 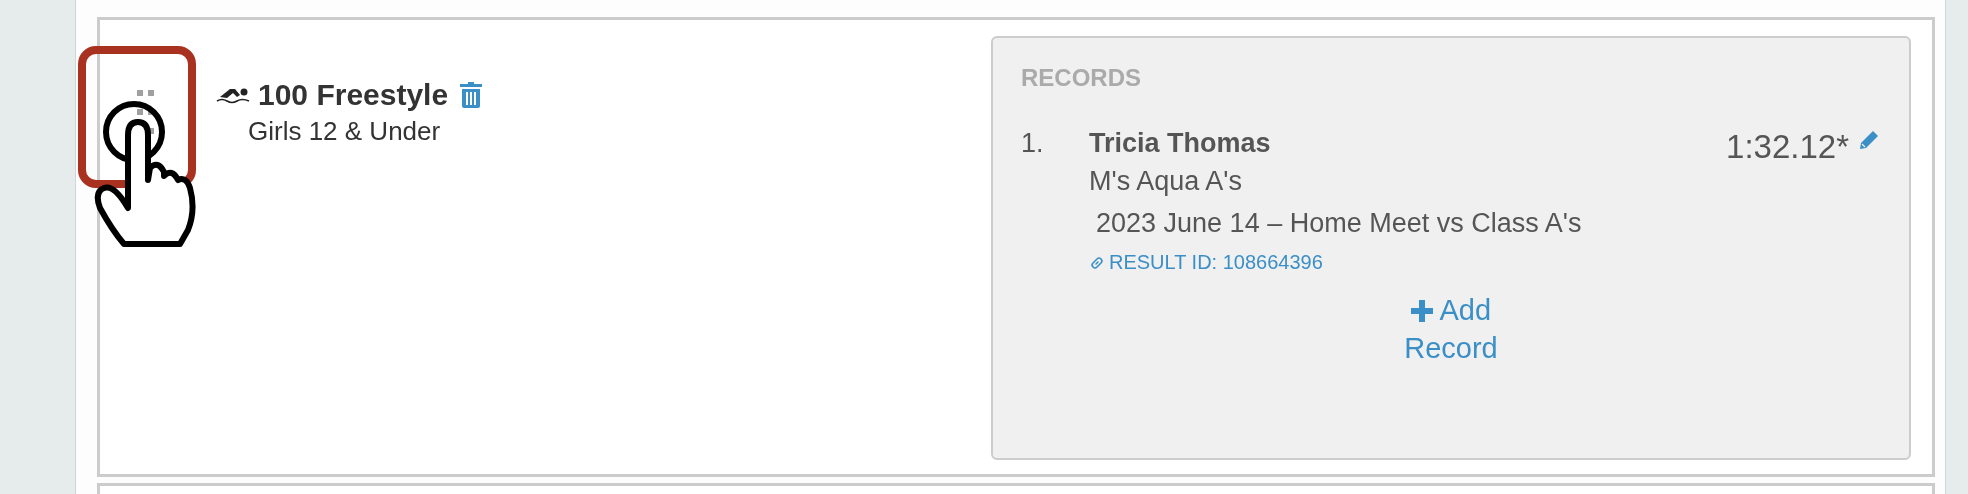 What do you see at coordinates (471, 95) in the screenshot?
I see `trash-icon` at bounding box center [471, 95].